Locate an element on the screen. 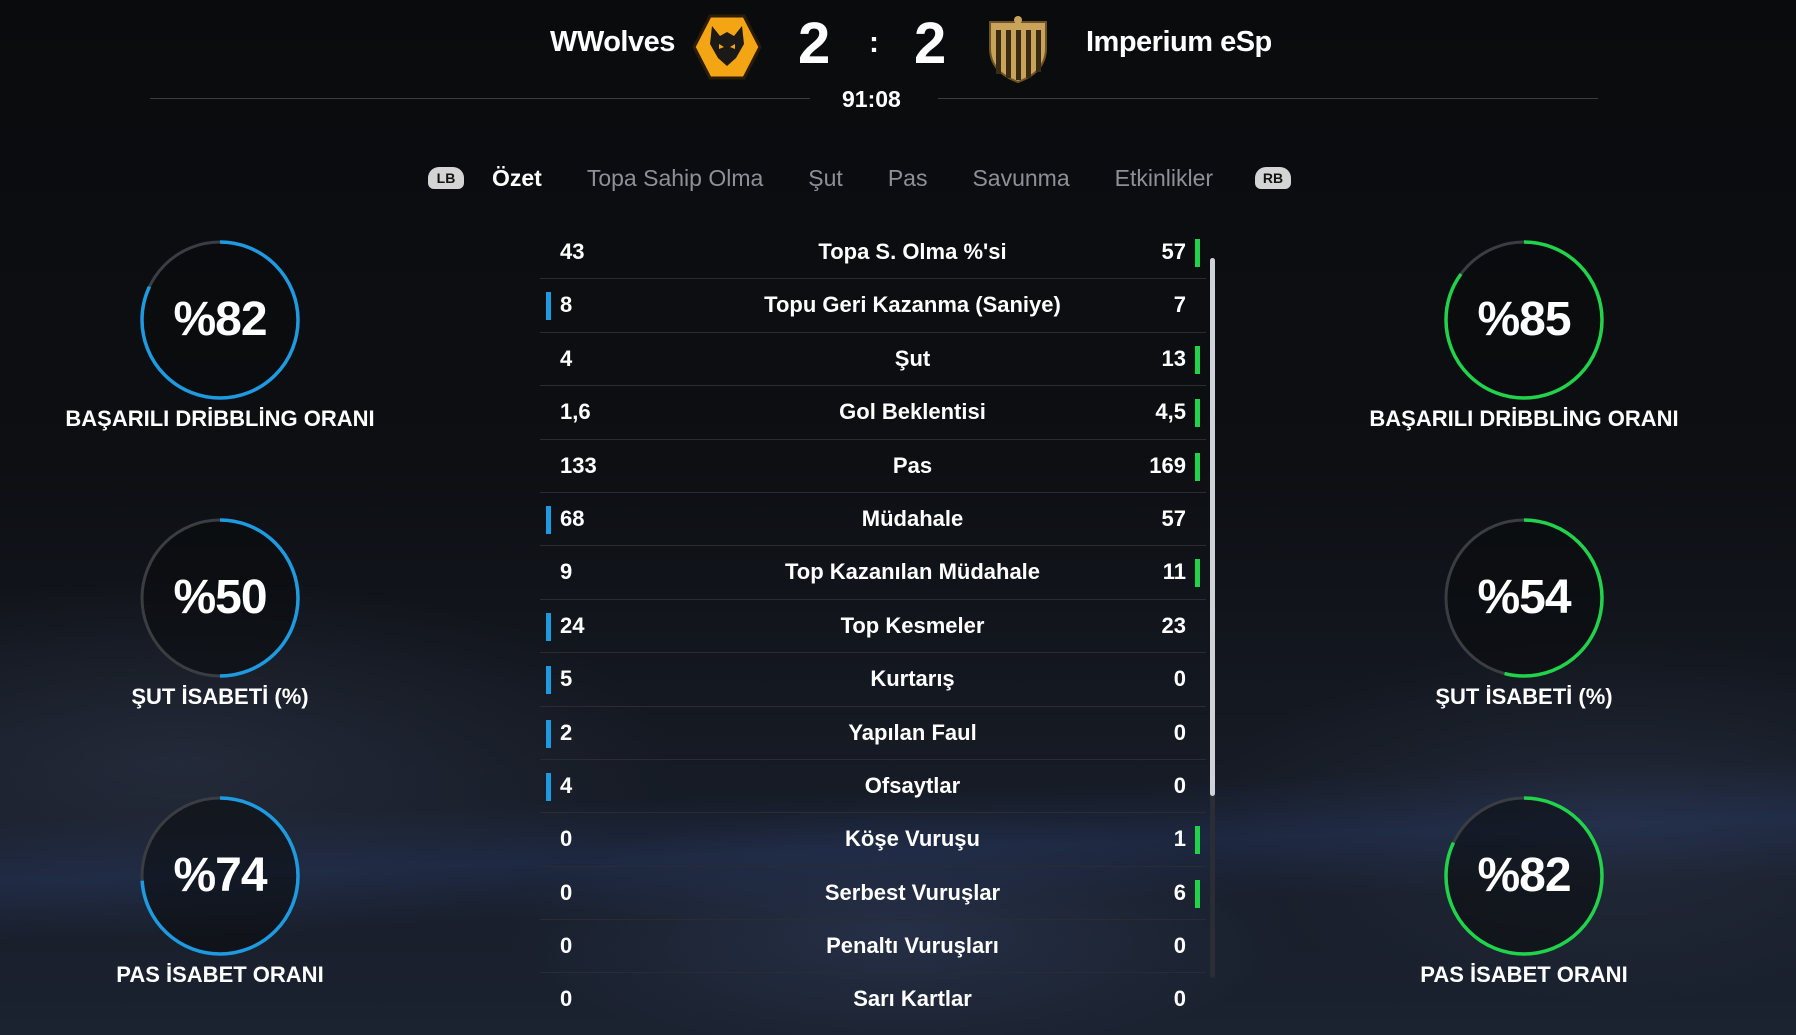 The width and height of the screenshot is (1796, 1035). stat-label: Köşe Vuruşu is located at coordinates (912, 839).